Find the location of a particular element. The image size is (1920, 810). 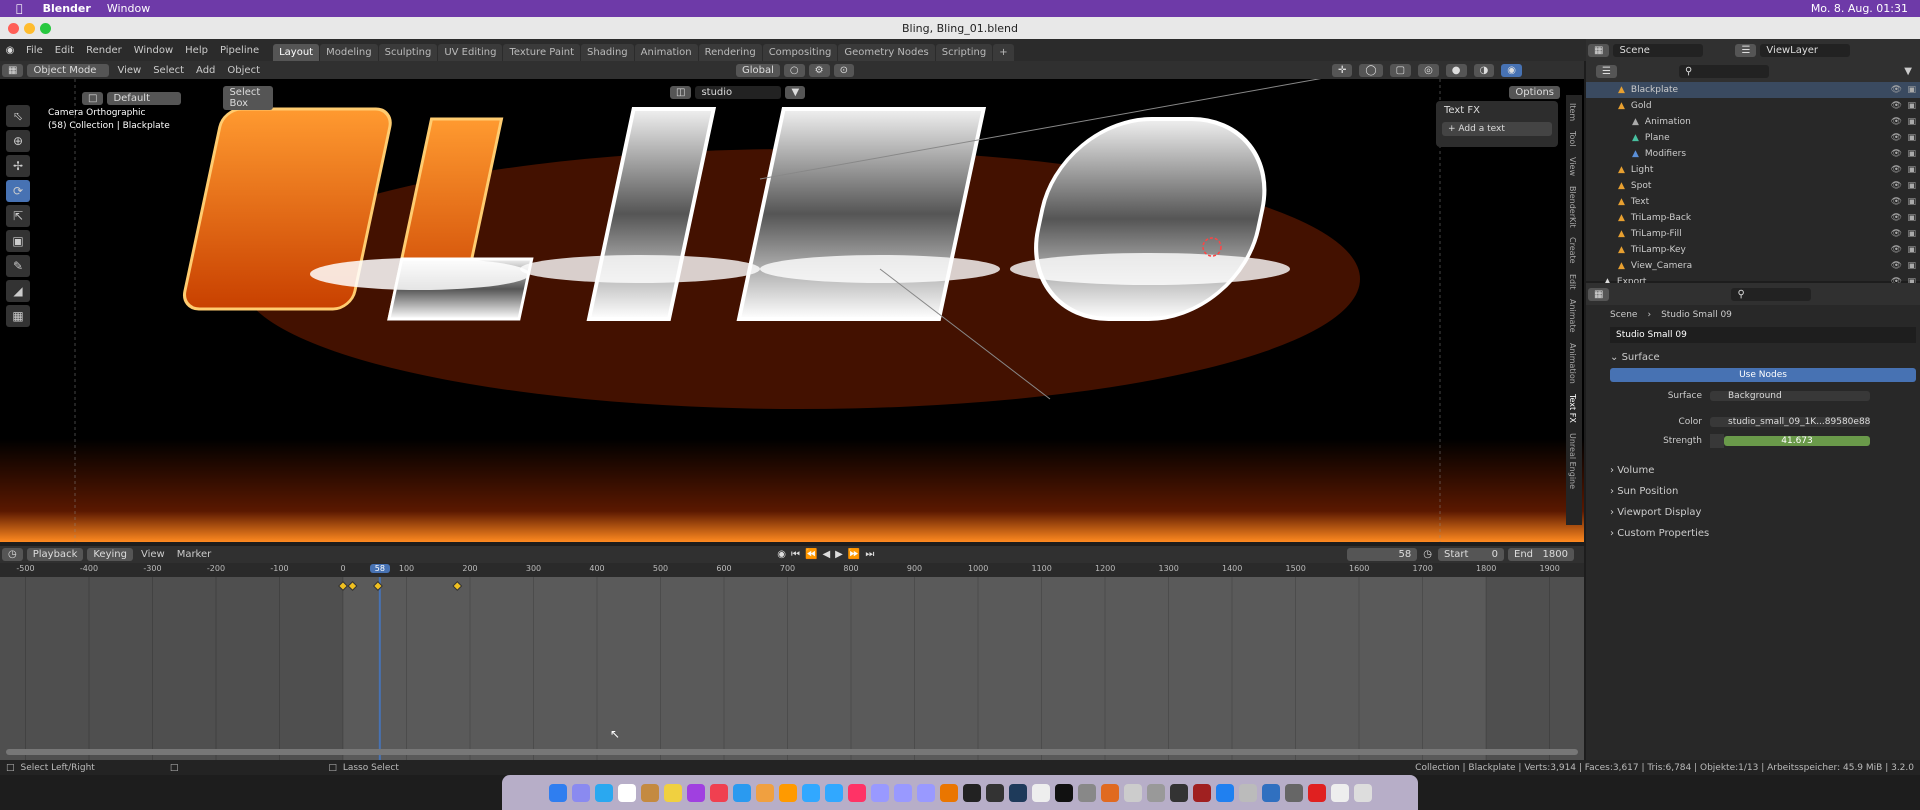

view-filter-icon: ◫ is located at coordinates (681, 92).